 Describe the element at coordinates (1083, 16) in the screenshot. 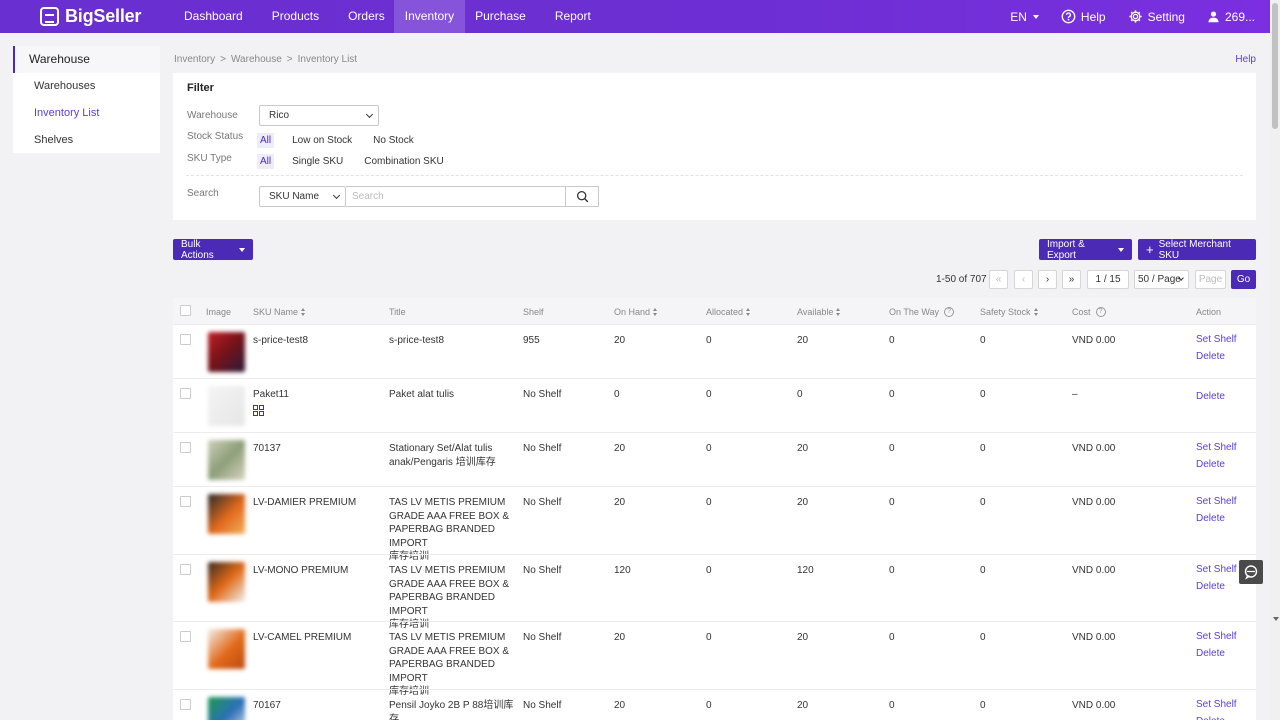

I see `help-menu: Help` at that location.